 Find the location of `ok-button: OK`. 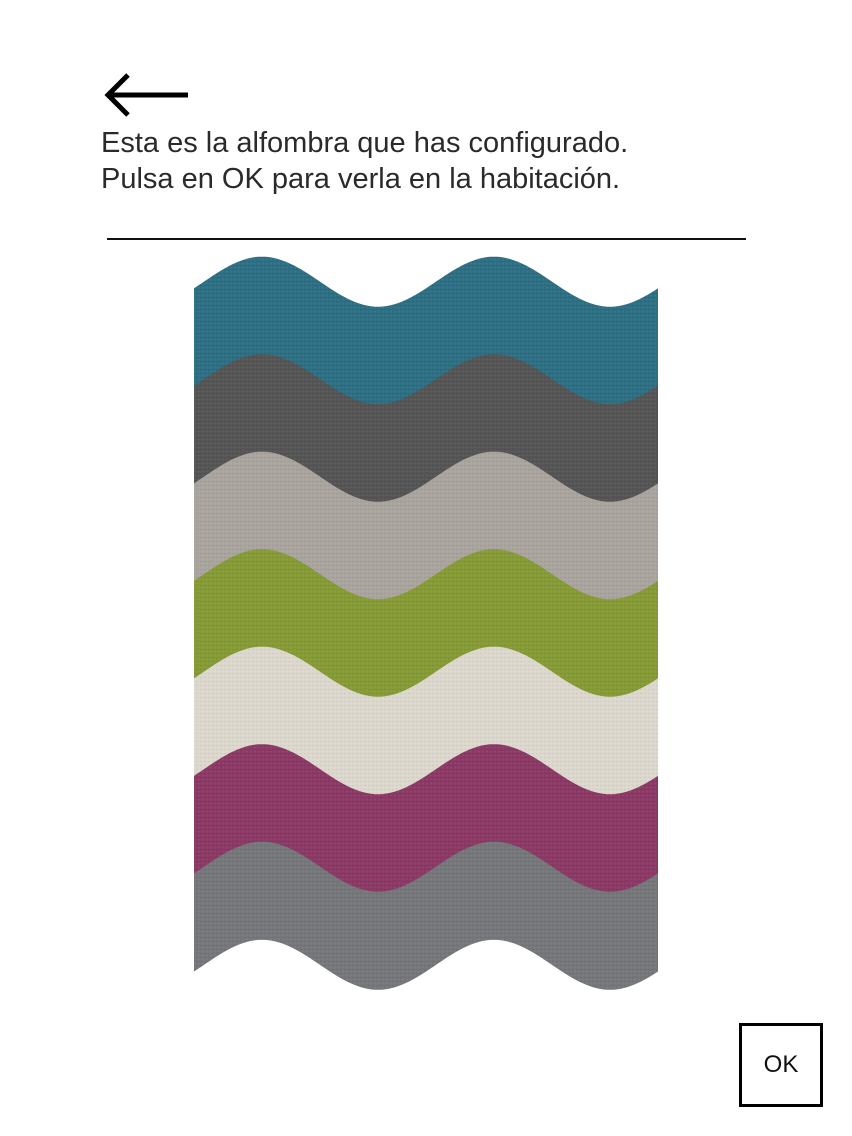

ok-button: OK is located at coordinates (781, 1065).